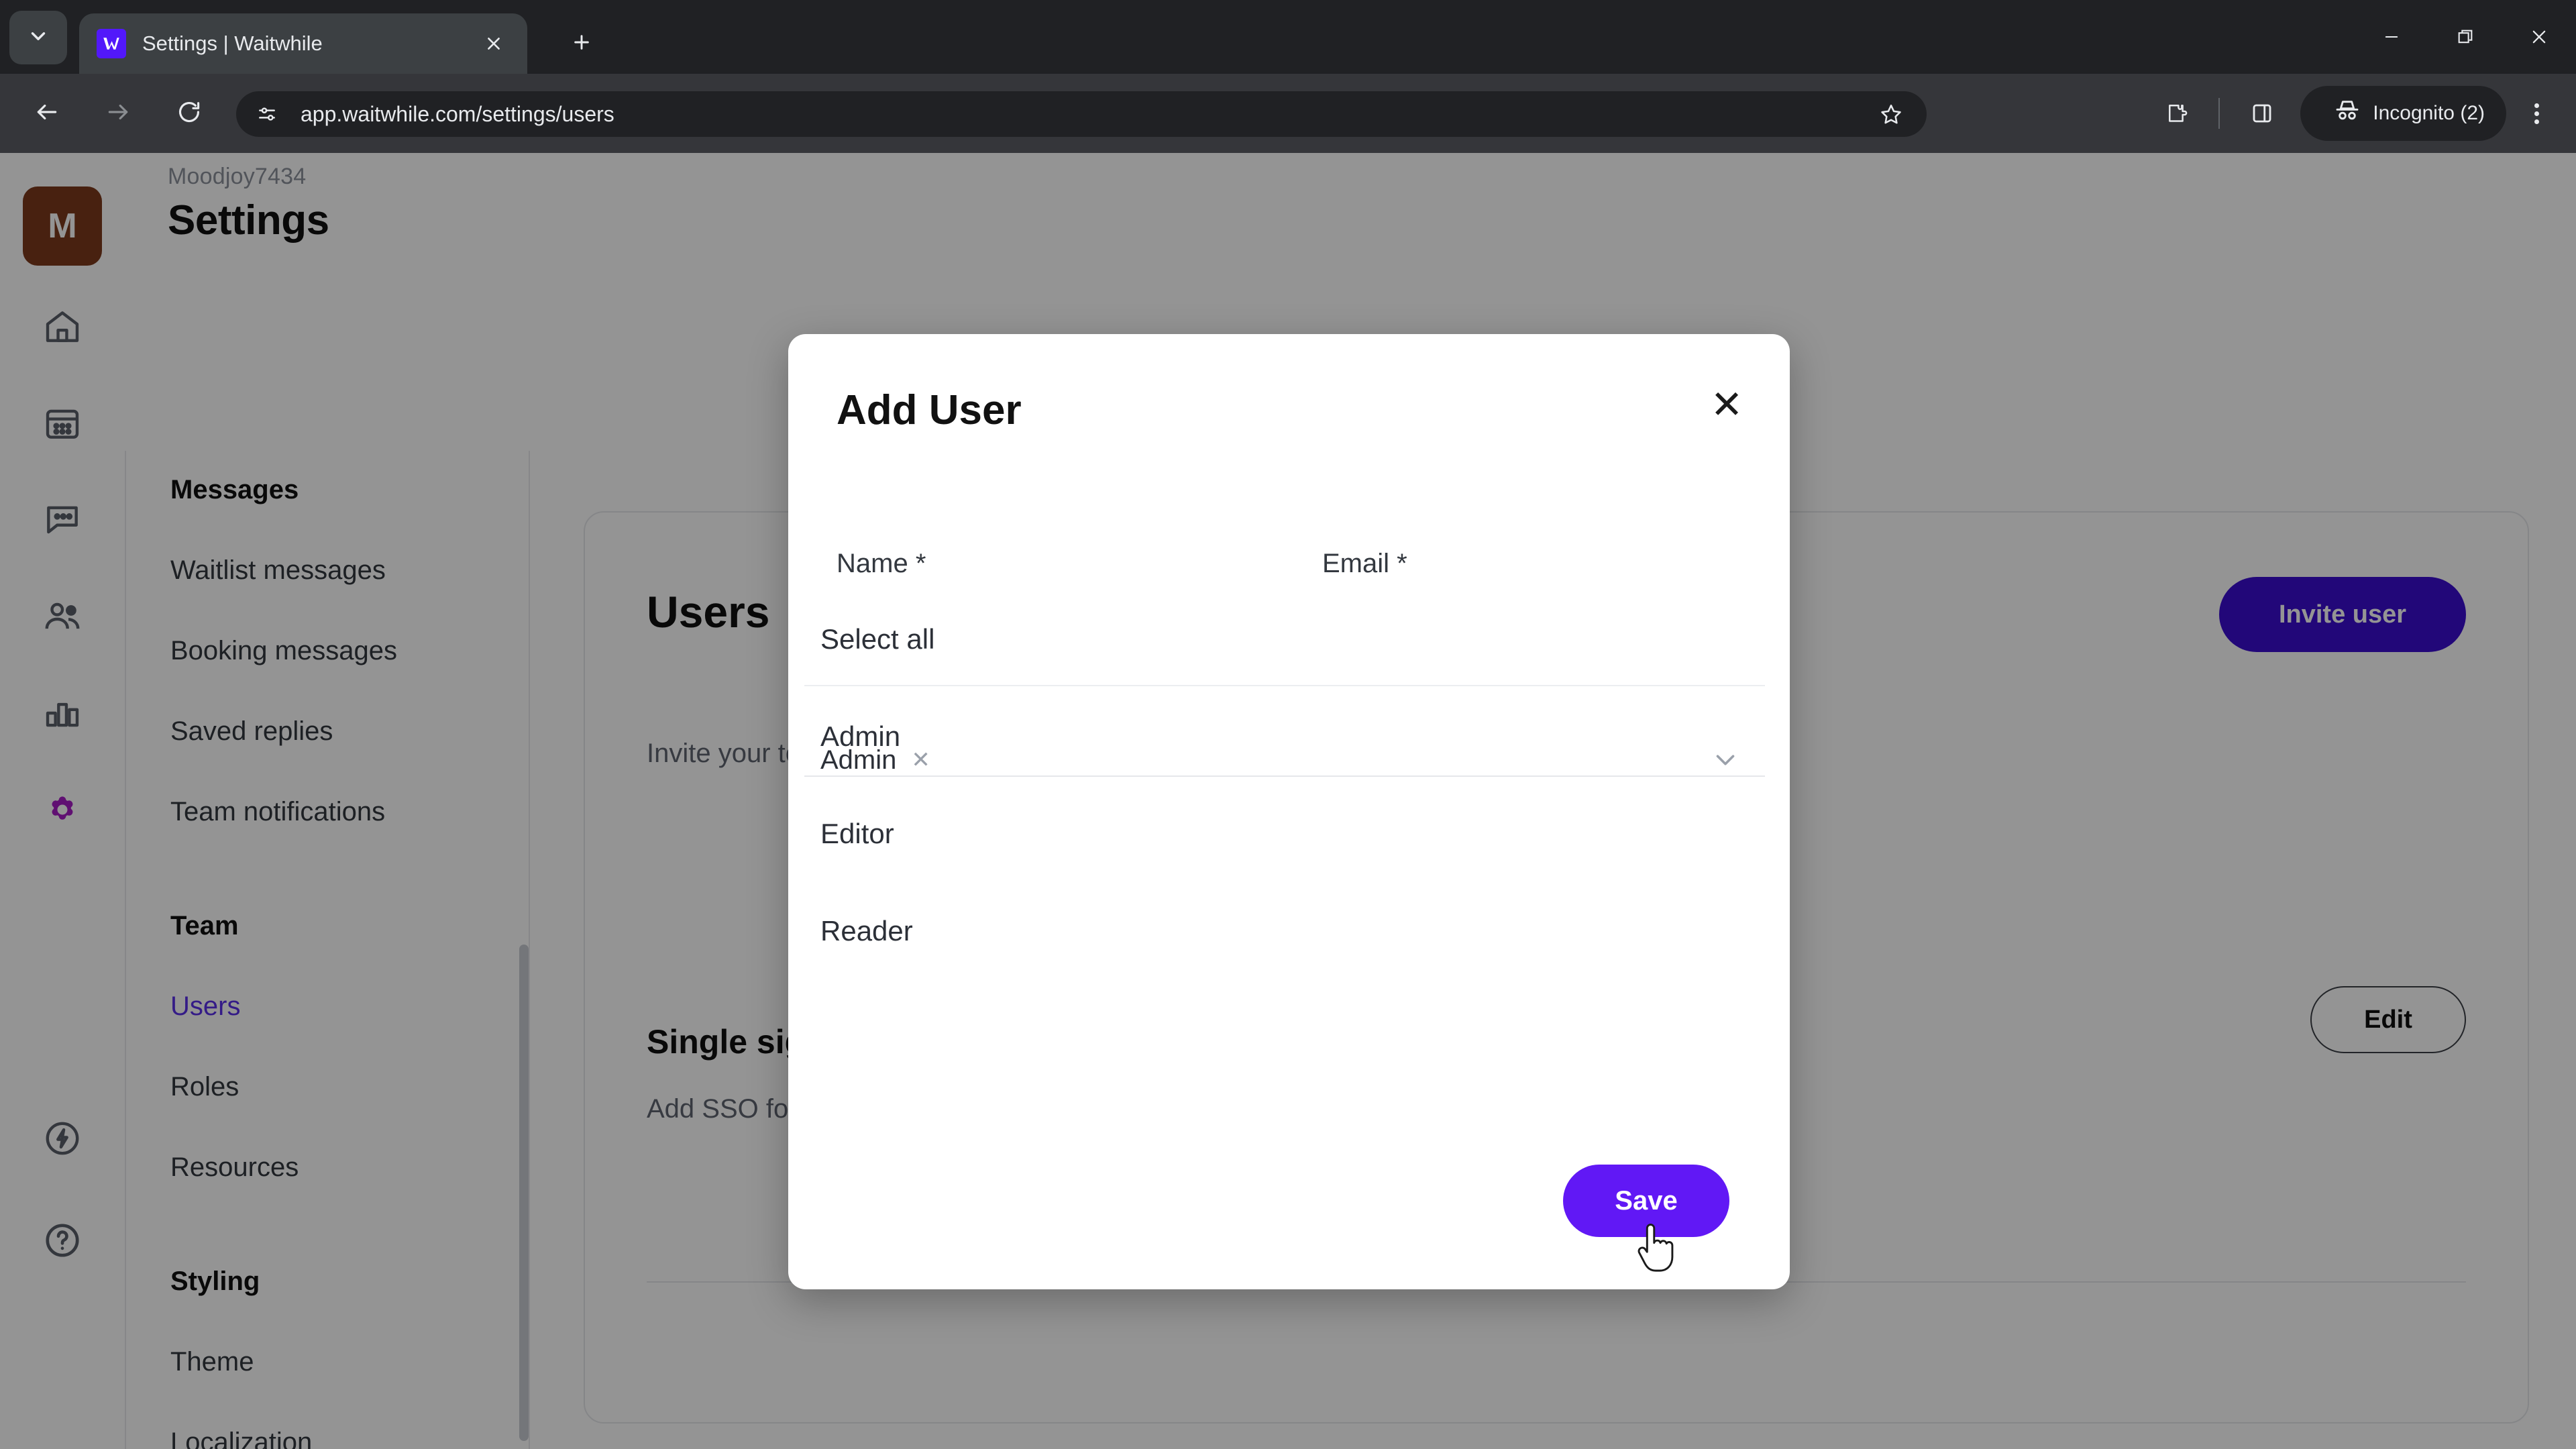 Image resolution: width=2576 pixels, height=1449 pixels. What do you see at coordinates (1284, 685) in the screenshot?
I see `dropdown-divider` at bounding box center [1284, 685].